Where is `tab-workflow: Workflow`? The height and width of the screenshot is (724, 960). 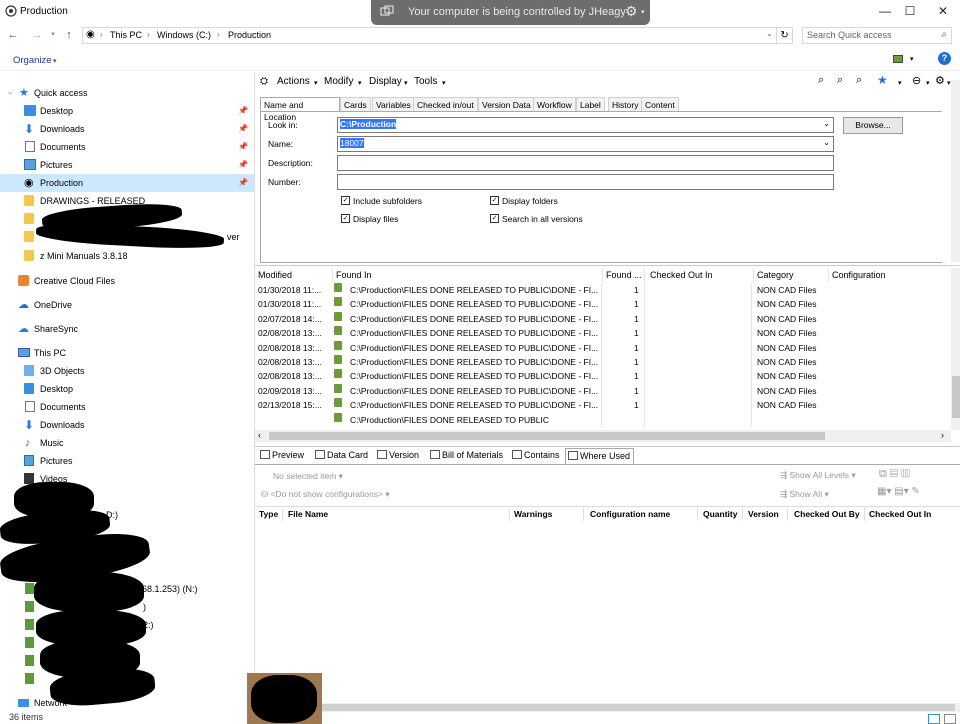 tab-workflow: Workflow is located at coordinates (554, 104).